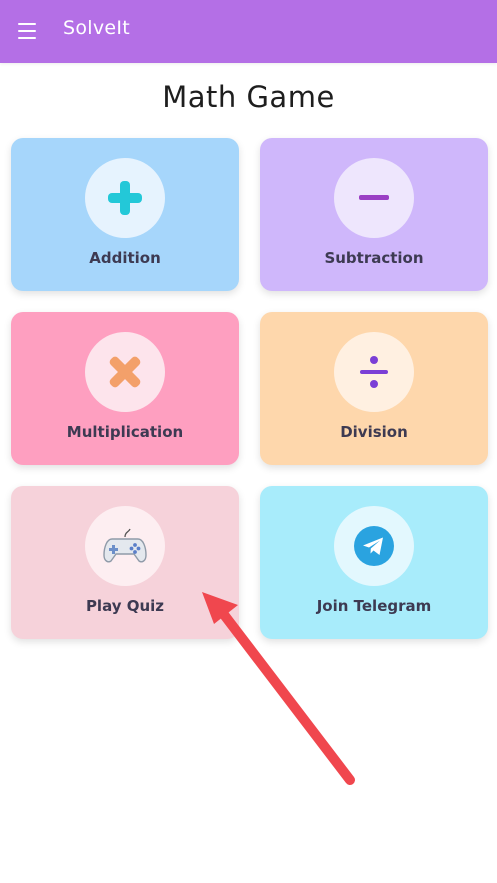 The height and width of the screenshot is (883, 497). I want to click on red-arrow-icon, so click(278, 688).